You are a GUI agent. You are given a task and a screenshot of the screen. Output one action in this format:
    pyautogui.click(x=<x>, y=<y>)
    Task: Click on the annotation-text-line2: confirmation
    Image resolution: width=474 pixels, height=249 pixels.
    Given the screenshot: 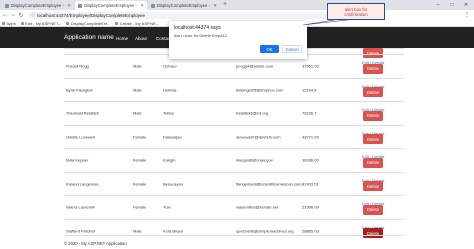 What is the action you would take?
    pyautogui.click(x=356, y=14)
    